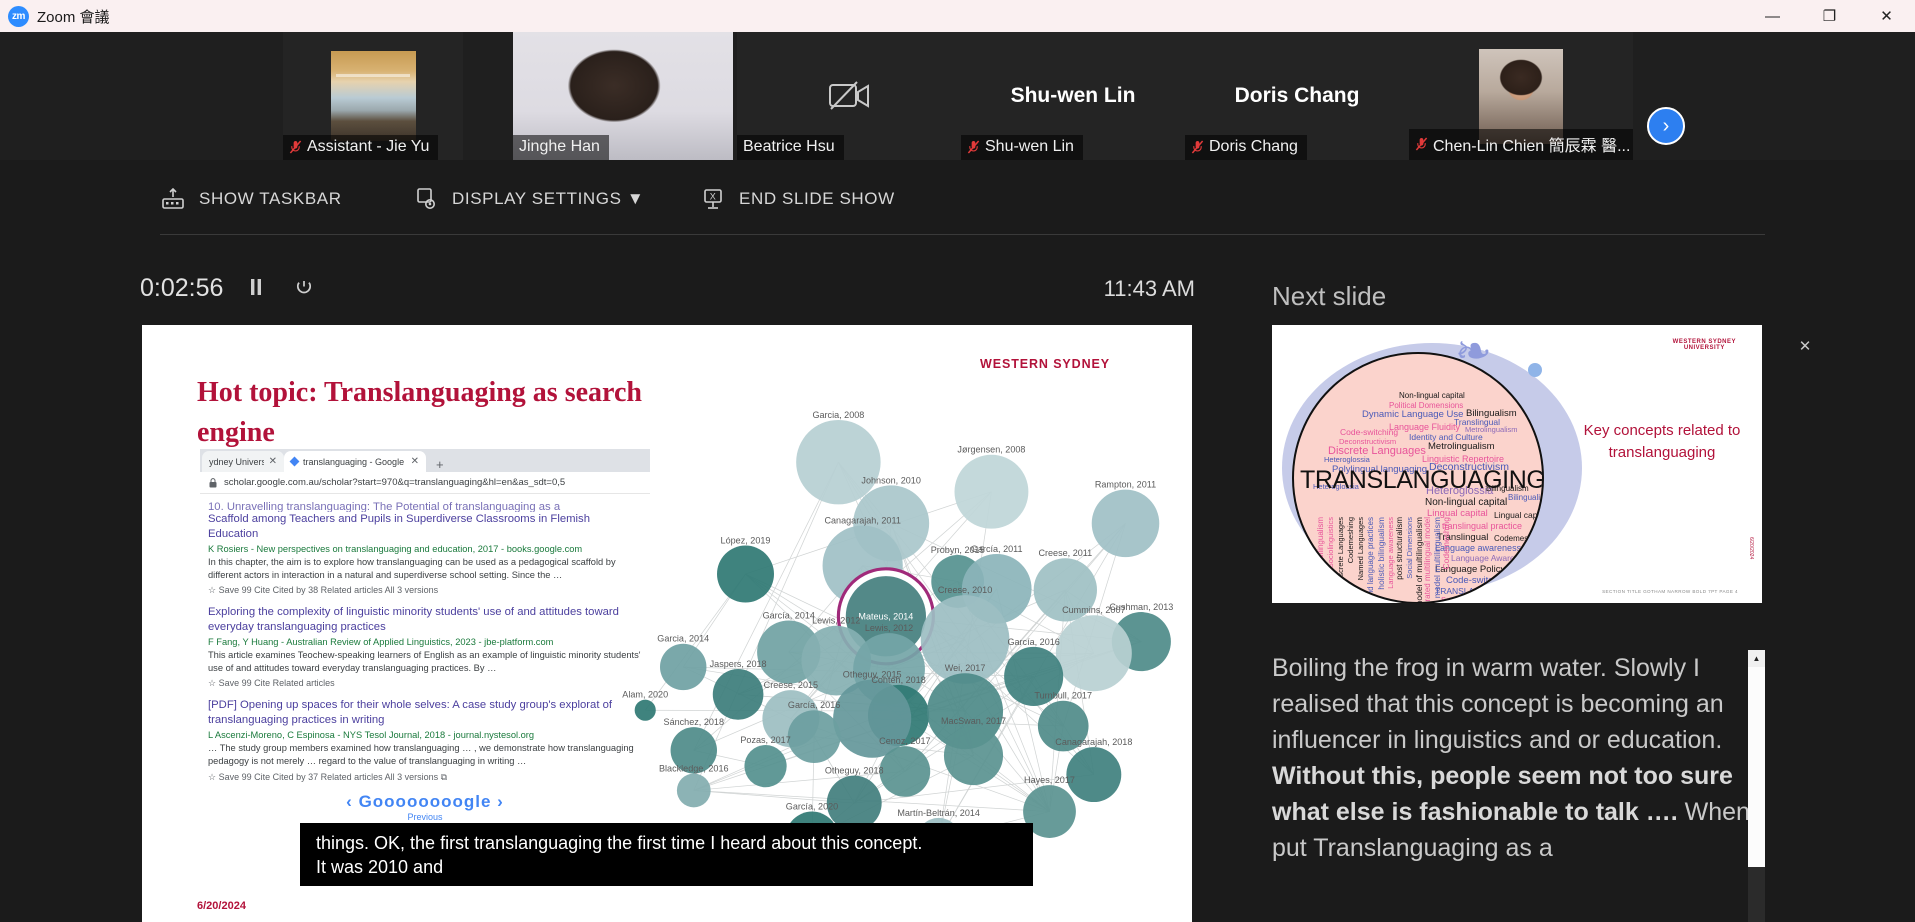 This screenshot has width=1915, height=922. I want to click on restore-button: ❐, so click(1829, 16).